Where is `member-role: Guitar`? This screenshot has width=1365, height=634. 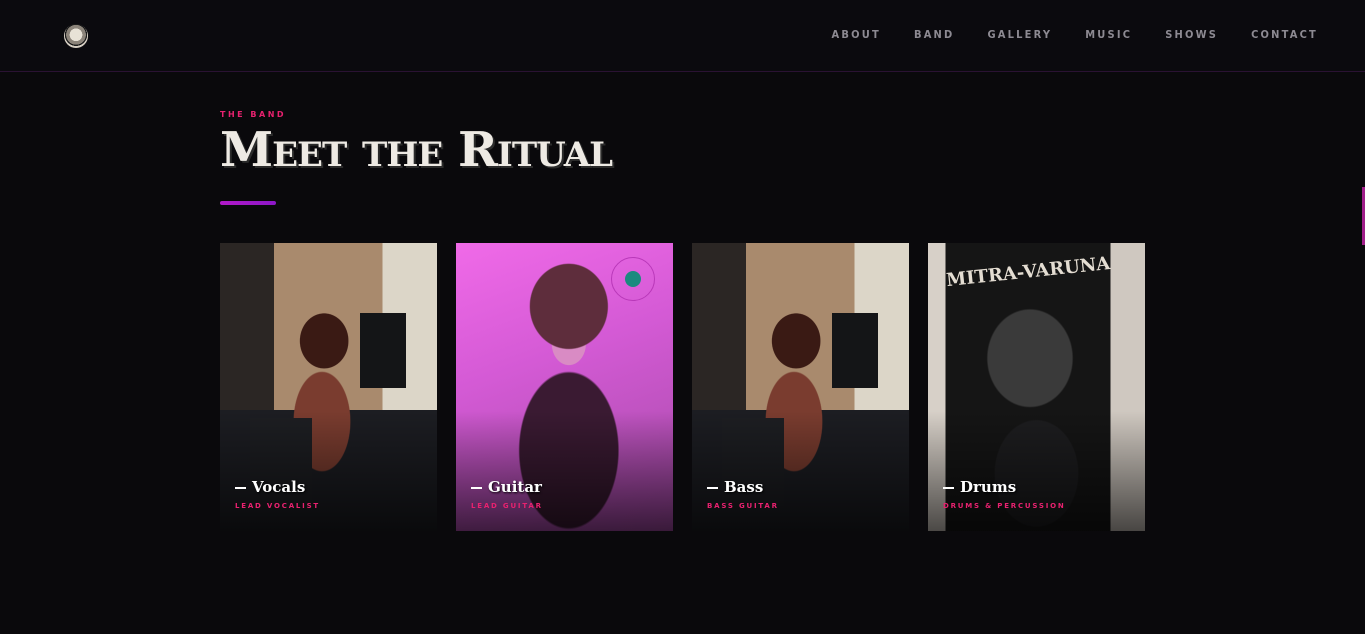 member-role: Guitar is located at coordinates (506, 487).